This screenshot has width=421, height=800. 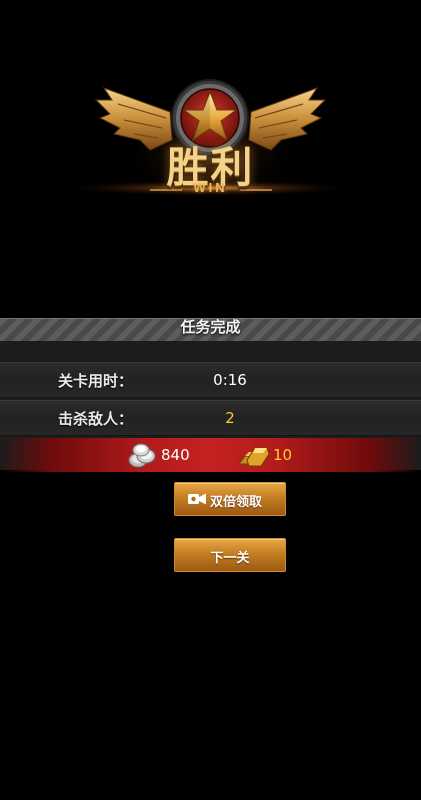 What do you see at coordinates (254, 457) in the screenshot?
I see `gold-bars-icon` at bounding box center [254, 457].